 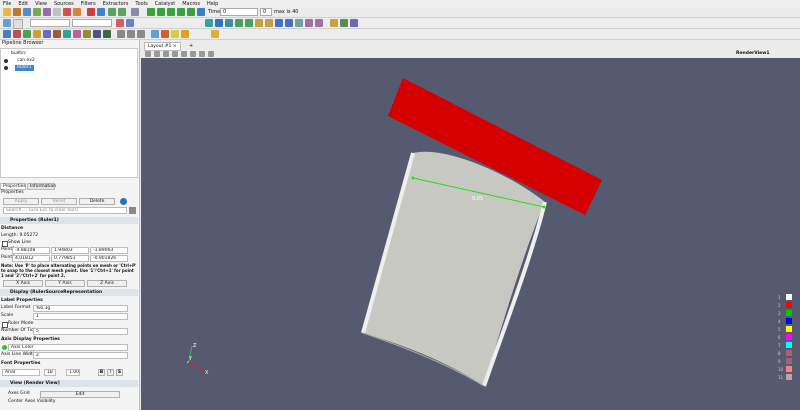 What do you see at coordinates (70, 250) in the screenshot?
I see `point1-y: 1.94803` at bounding box center [70, 250].